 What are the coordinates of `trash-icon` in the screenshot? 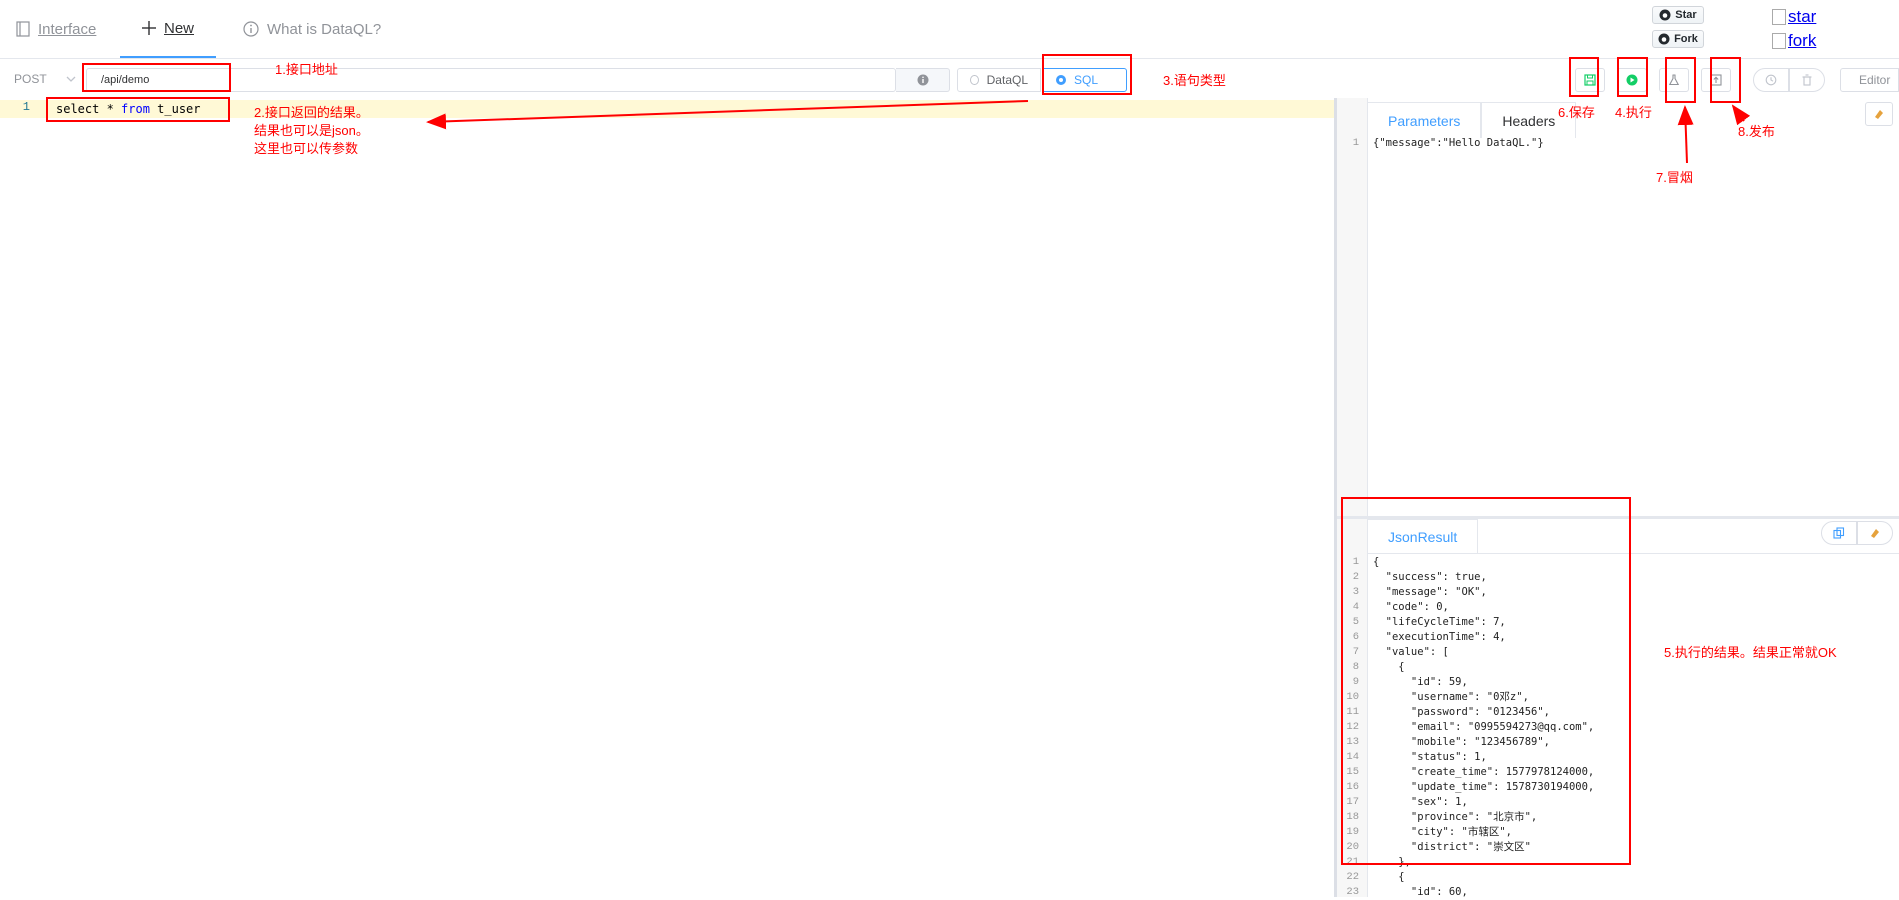 It's located at (1807, 80).